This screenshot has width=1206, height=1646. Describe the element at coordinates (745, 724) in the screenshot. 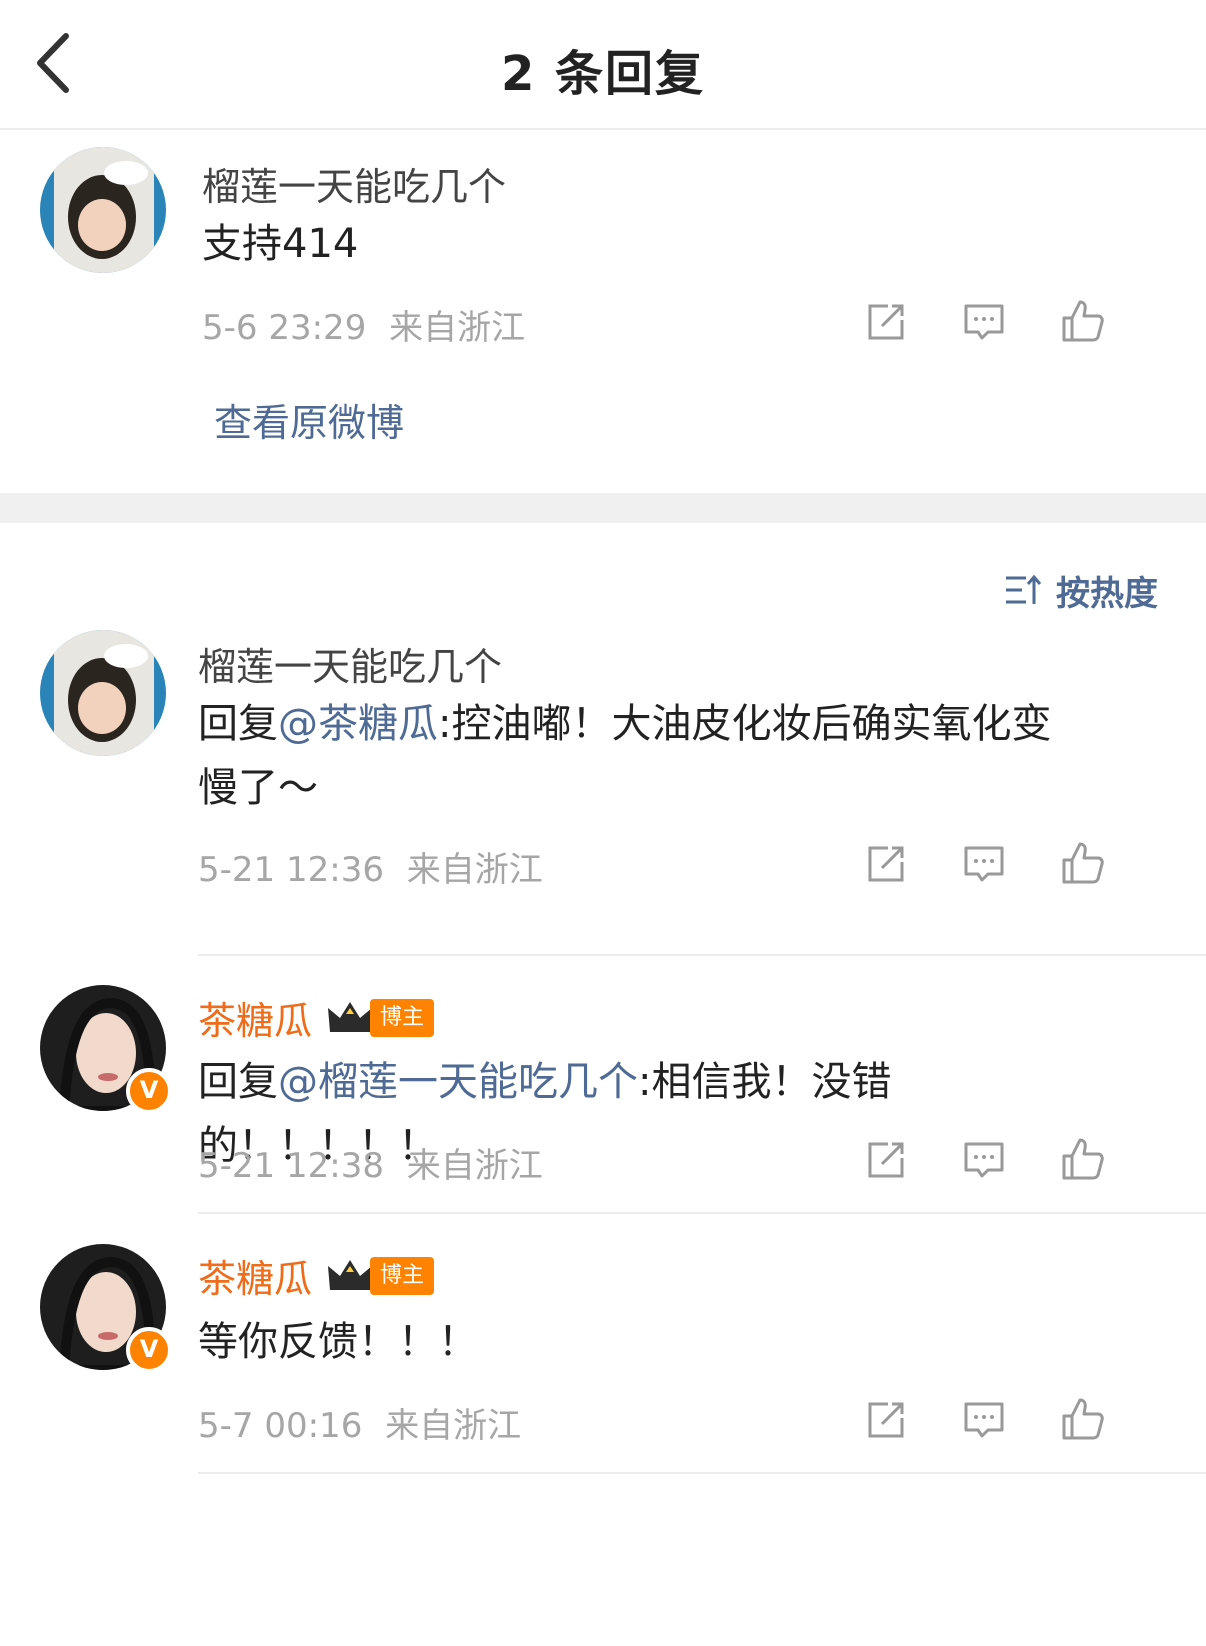

I see `reply-body: :控油嘟！大油皮化妆后确实氧化变` at that location.